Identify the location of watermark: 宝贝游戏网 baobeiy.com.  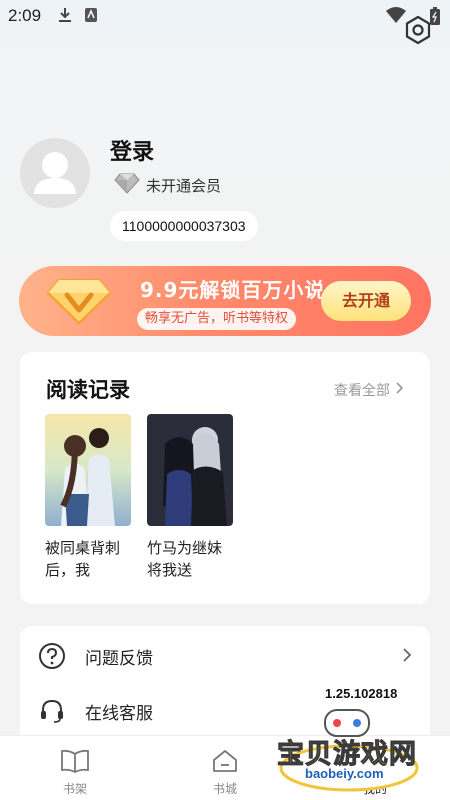
(350, 751).